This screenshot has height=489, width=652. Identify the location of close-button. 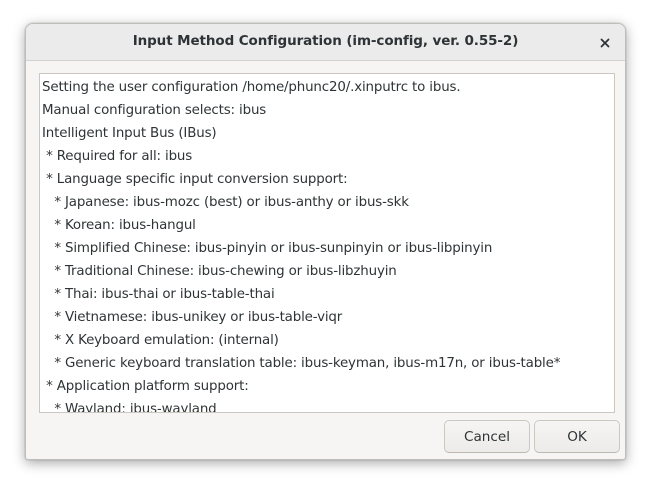
(605, 43).